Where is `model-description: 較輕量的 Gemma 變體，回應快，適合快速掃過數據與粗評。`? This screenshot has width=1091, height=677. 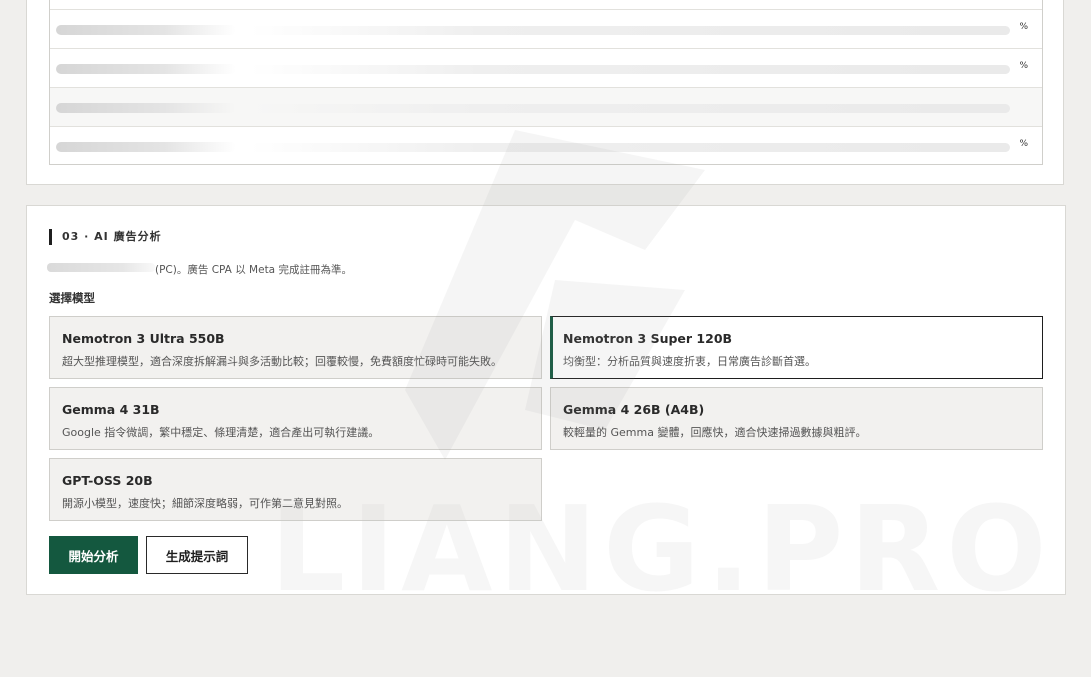 model-description: 較輕量的 Gemma 變體，回應快，適合快速掃過數據與粗評。 is located at coordinates (715, 432).